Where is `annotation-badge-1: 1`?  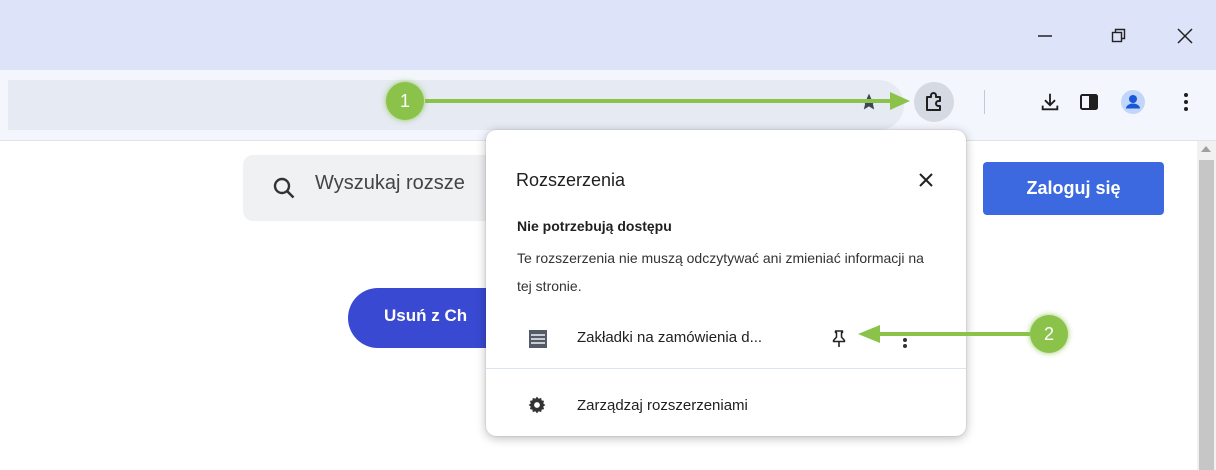
annotation-badge-1: 1 is located at coordinates (405, 101).